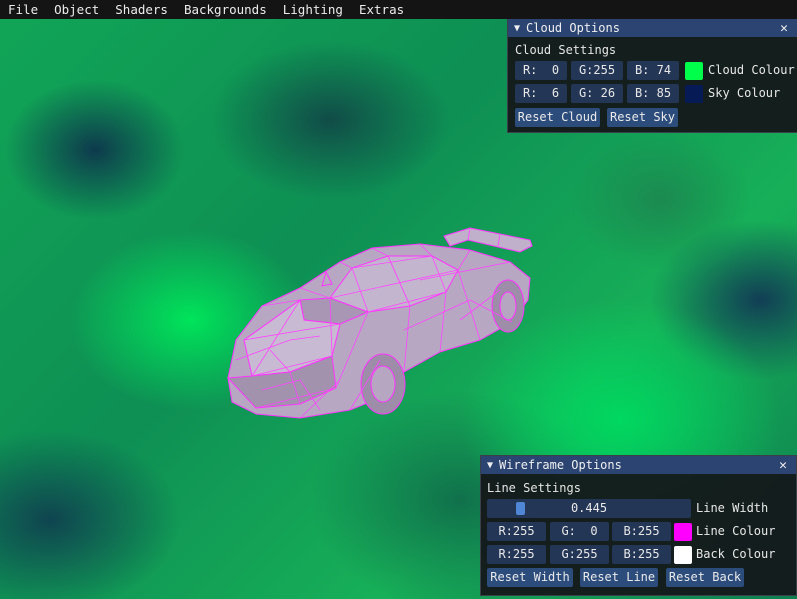  I want to click on cloud-colour-label: Cloud Colour, so click(751, 70).